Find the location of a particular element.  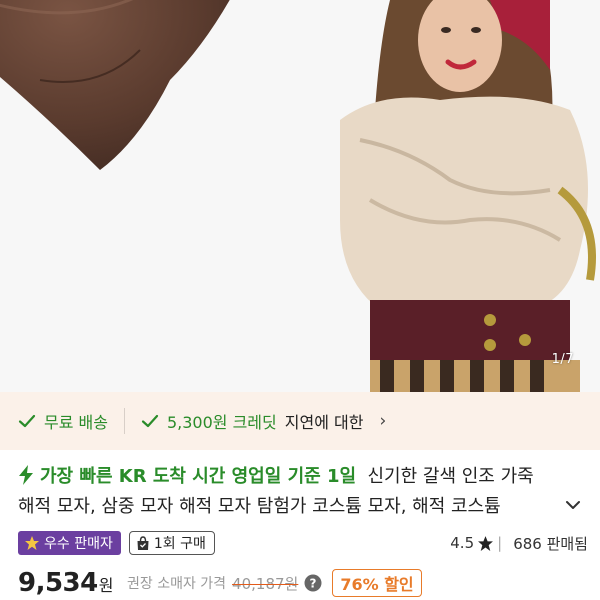

title-line-2: 해적 모자, 삼중 모자 해적 모자 탐험가 코스튬 모자, 해적 코스튬 is located at coordinates (259, 506).